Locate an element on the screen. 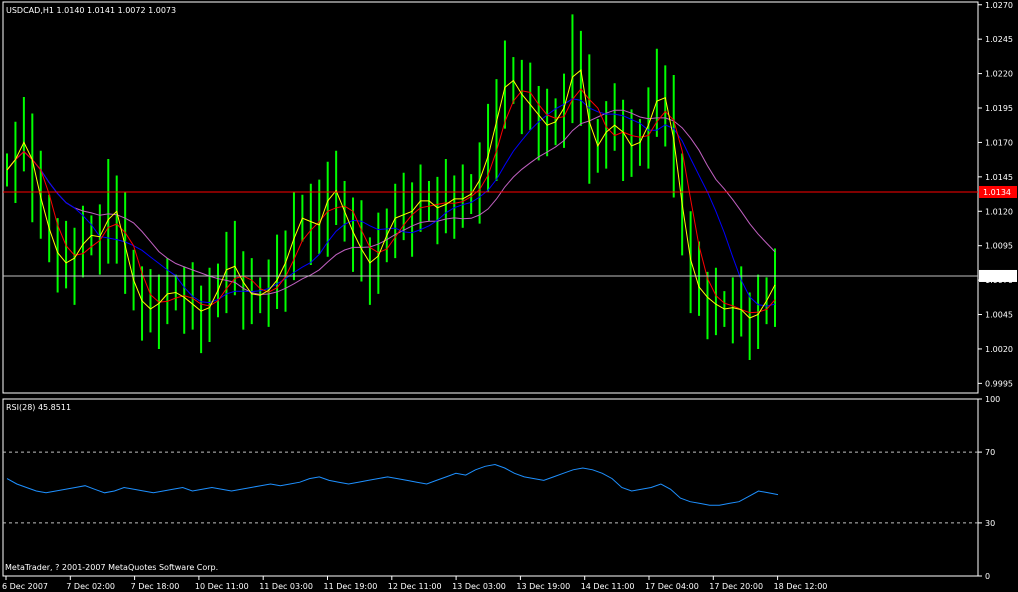 This screenshot has height=592, width=1018. bid-price-label: 1.0073 is located at coordinates (997, 276).